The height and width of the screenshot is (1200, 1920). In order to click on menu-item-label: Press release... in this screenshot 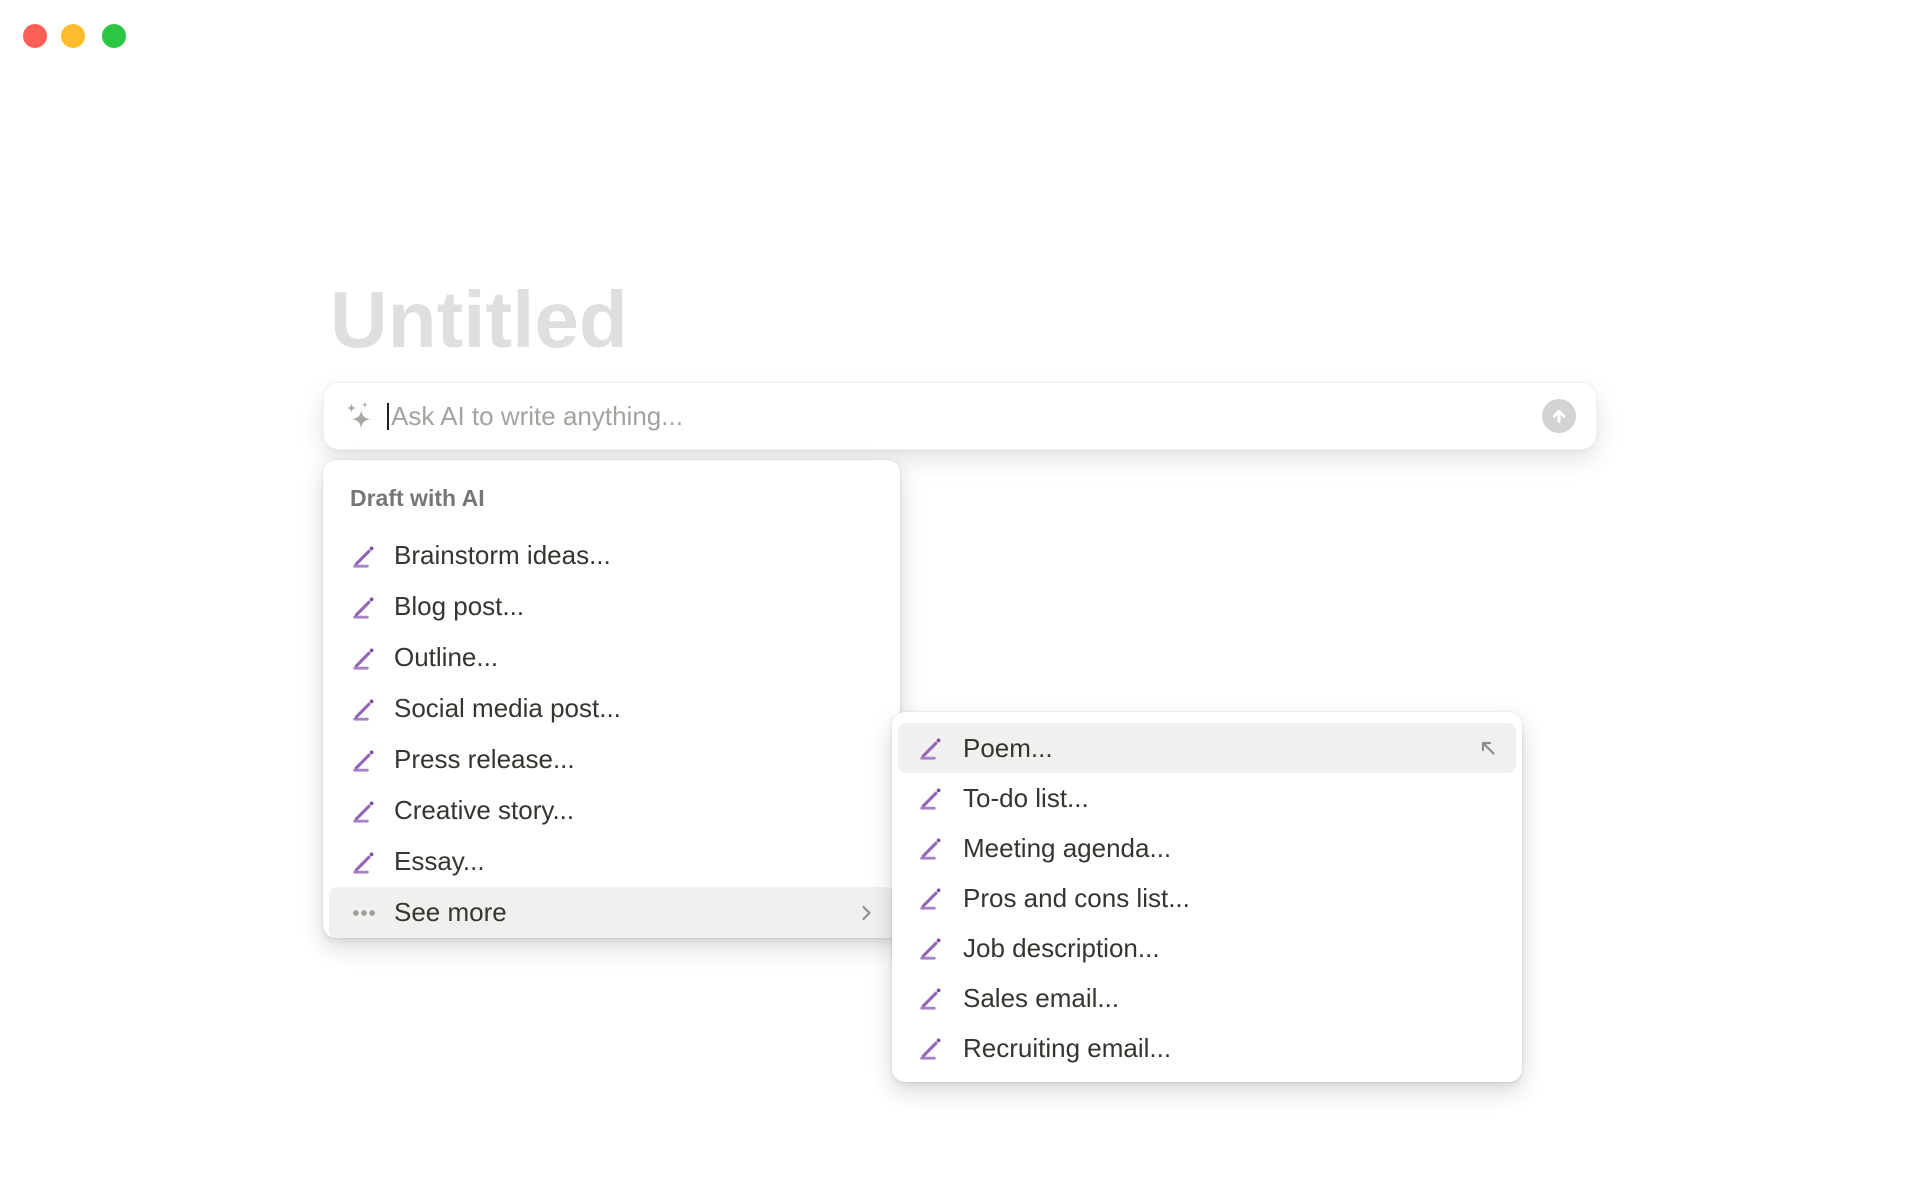, I will do `click(484, 759)`.